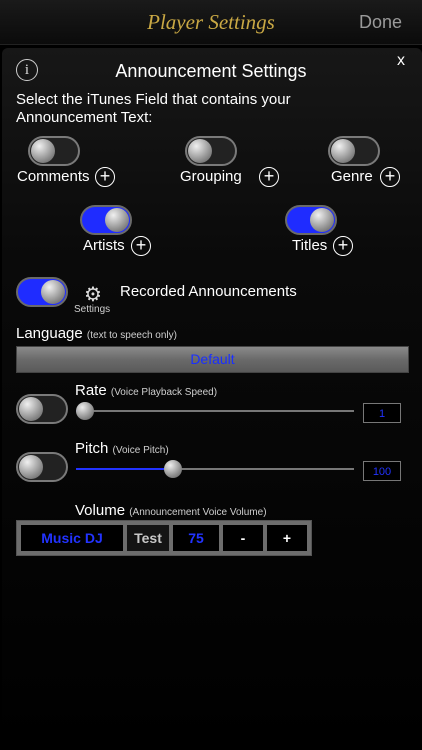  Describe the element at coordinates (92, 448) in the screenshot. I see `pitch-title: Pitch` at that location.